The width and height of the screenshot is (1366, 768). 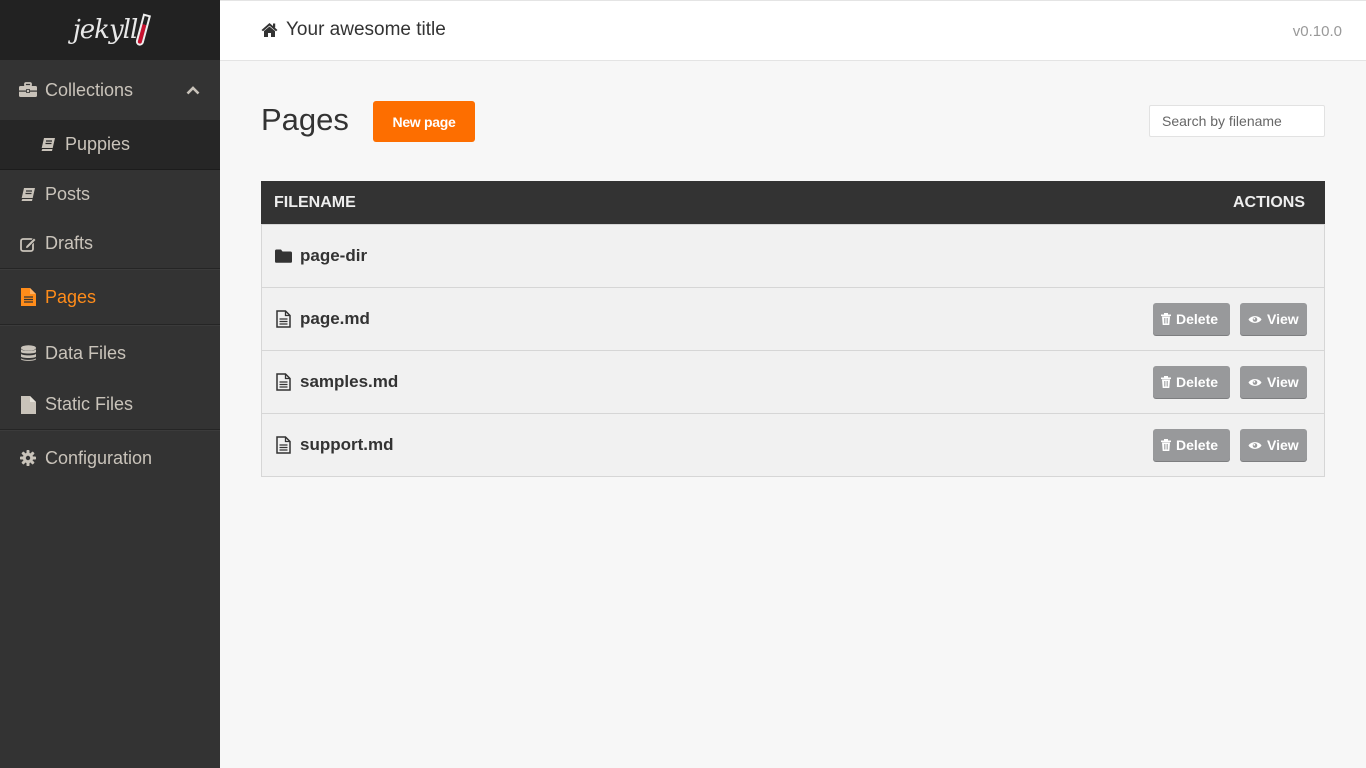 I want to click on new-page-button: New page, so click(x=424, y=121).